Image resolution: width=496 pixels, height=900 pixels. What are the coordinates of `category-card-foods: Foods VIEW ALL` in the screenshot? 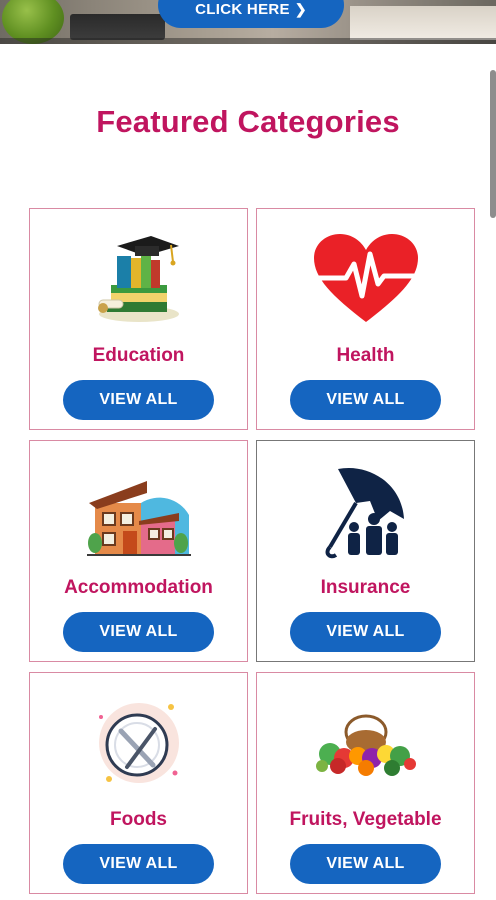 It's located at (138, 783).